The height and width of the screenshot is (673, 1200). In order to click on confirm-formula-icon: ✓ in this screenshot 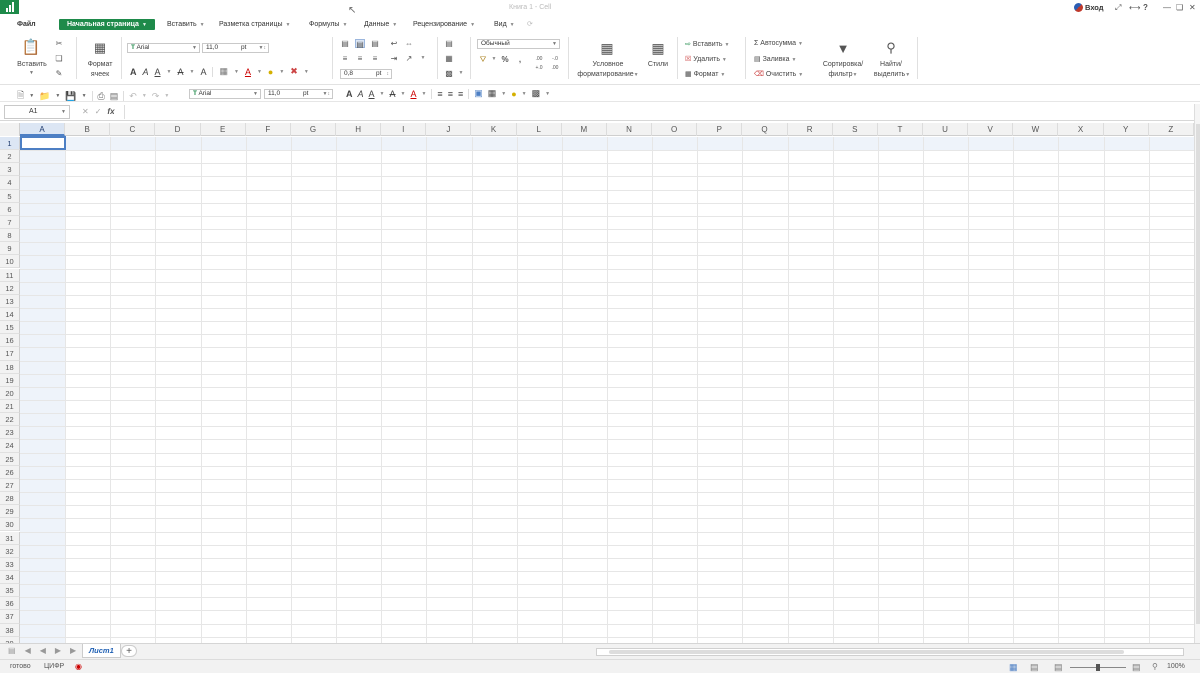, I will do `click(98, 111)`.